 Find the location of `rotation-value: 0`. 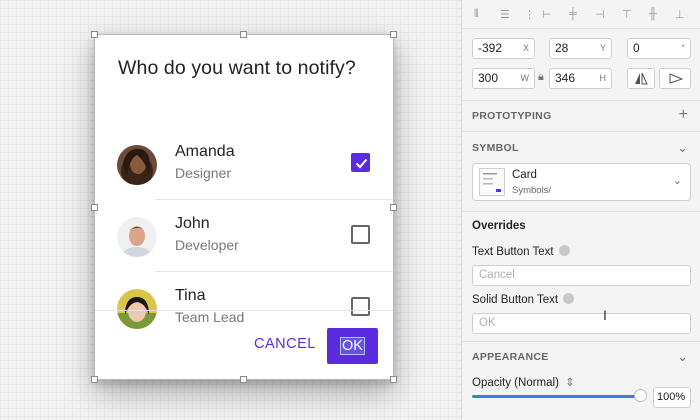

rotation-value: 0 is located at coordinates (636, 48).